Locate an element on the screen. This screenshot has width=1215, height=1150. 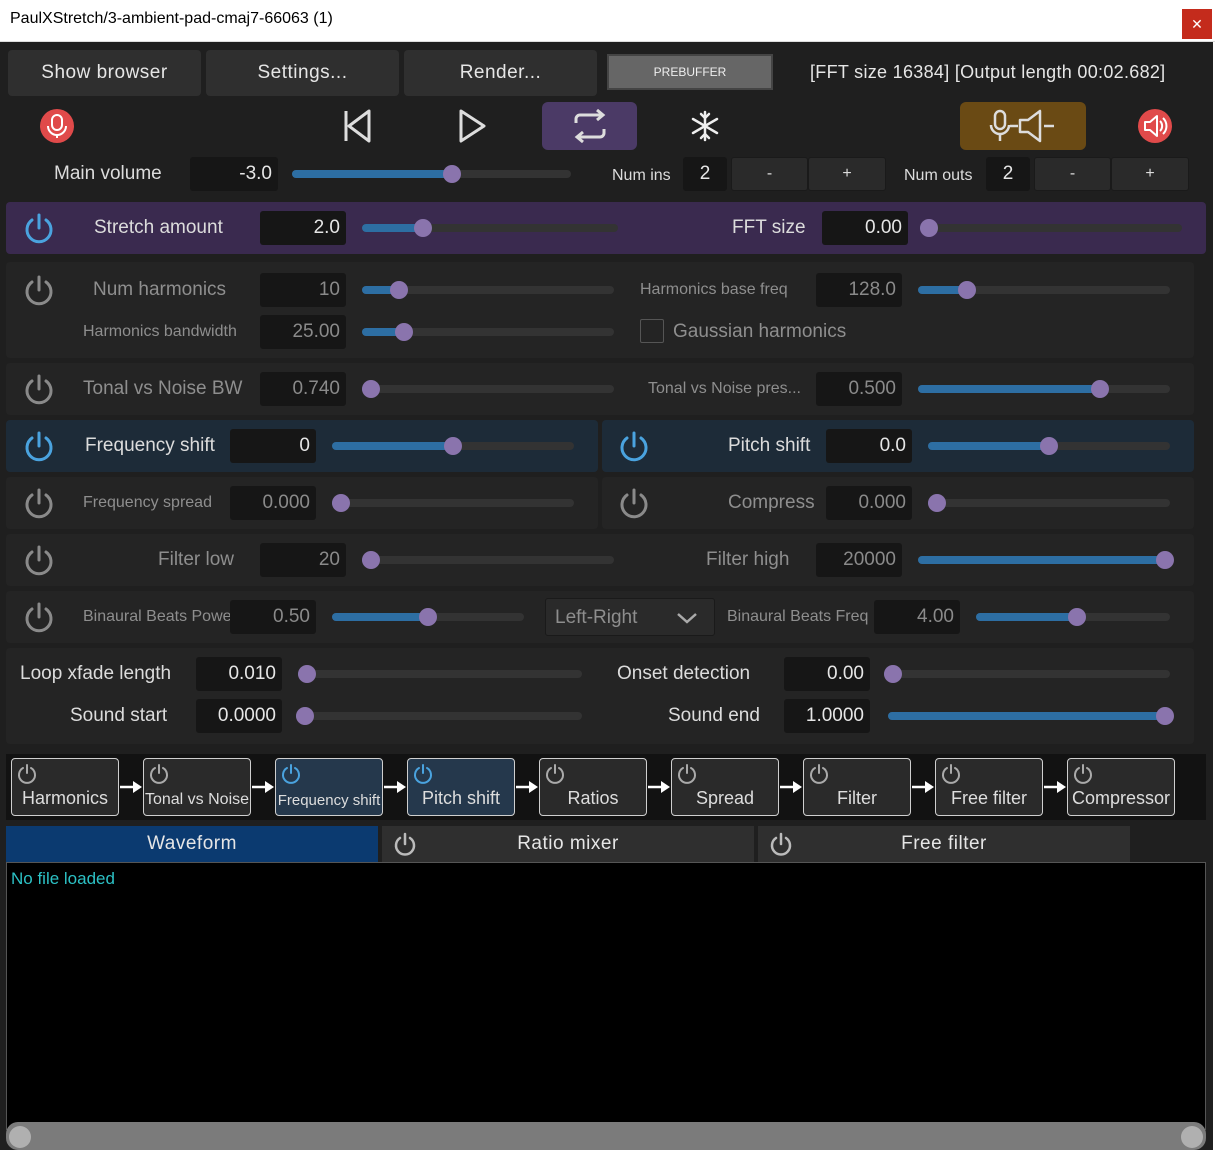
pitch-shift-power-icon is located at coordinates (634, 447).